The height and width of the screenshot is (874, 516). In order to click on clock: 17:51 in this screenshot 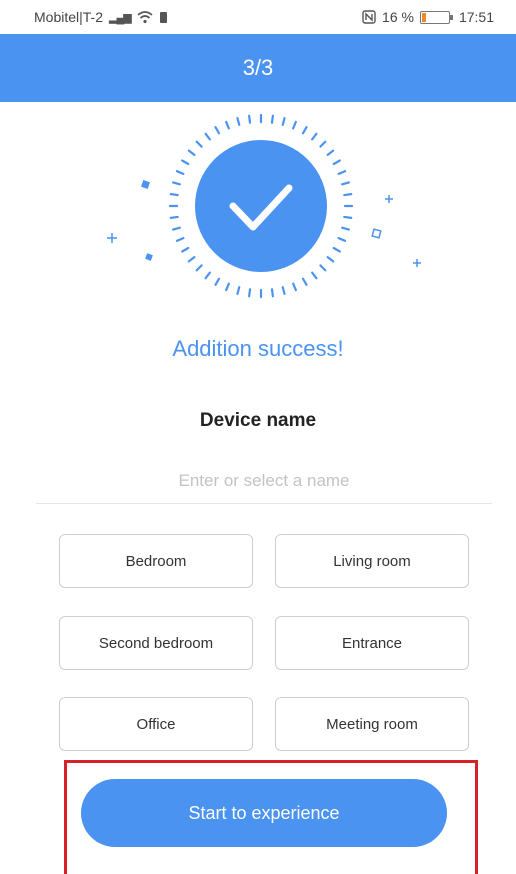, I will do `click(476, 17)`.